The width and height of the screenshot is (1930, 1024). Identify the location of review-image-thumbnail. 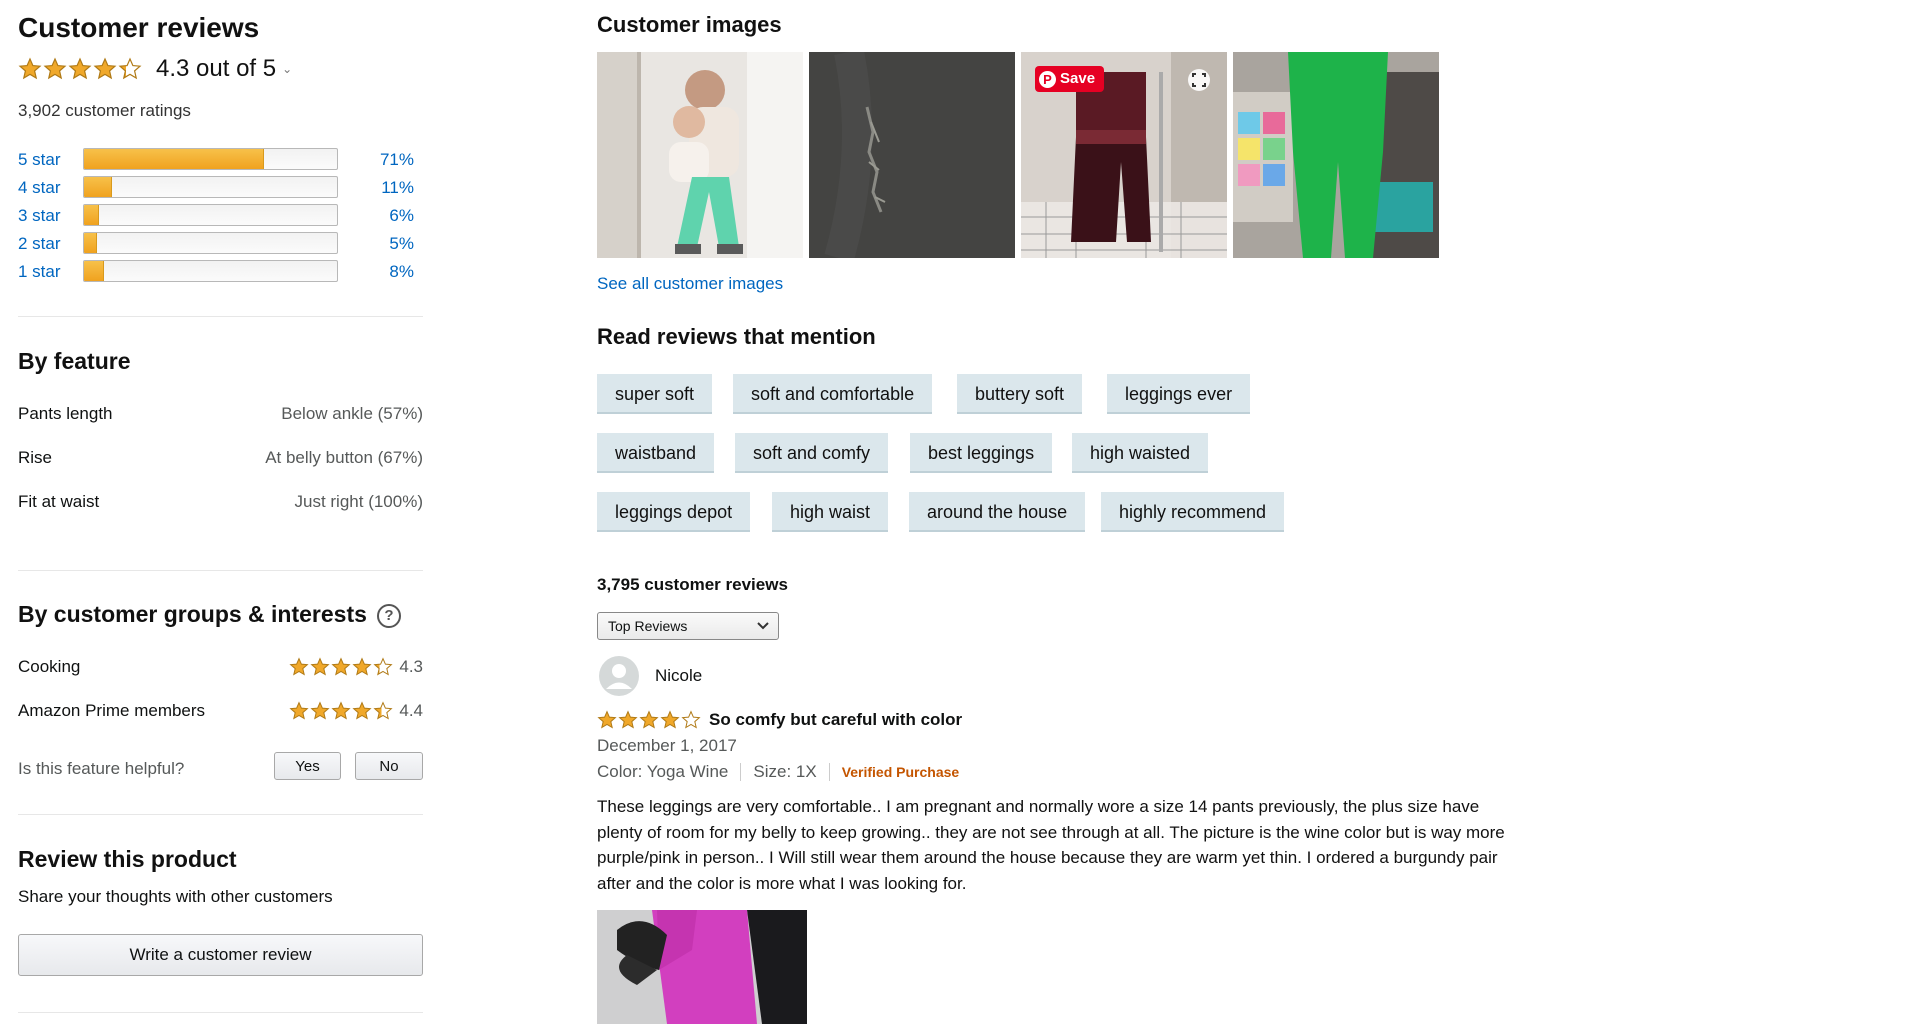
(702, 967).